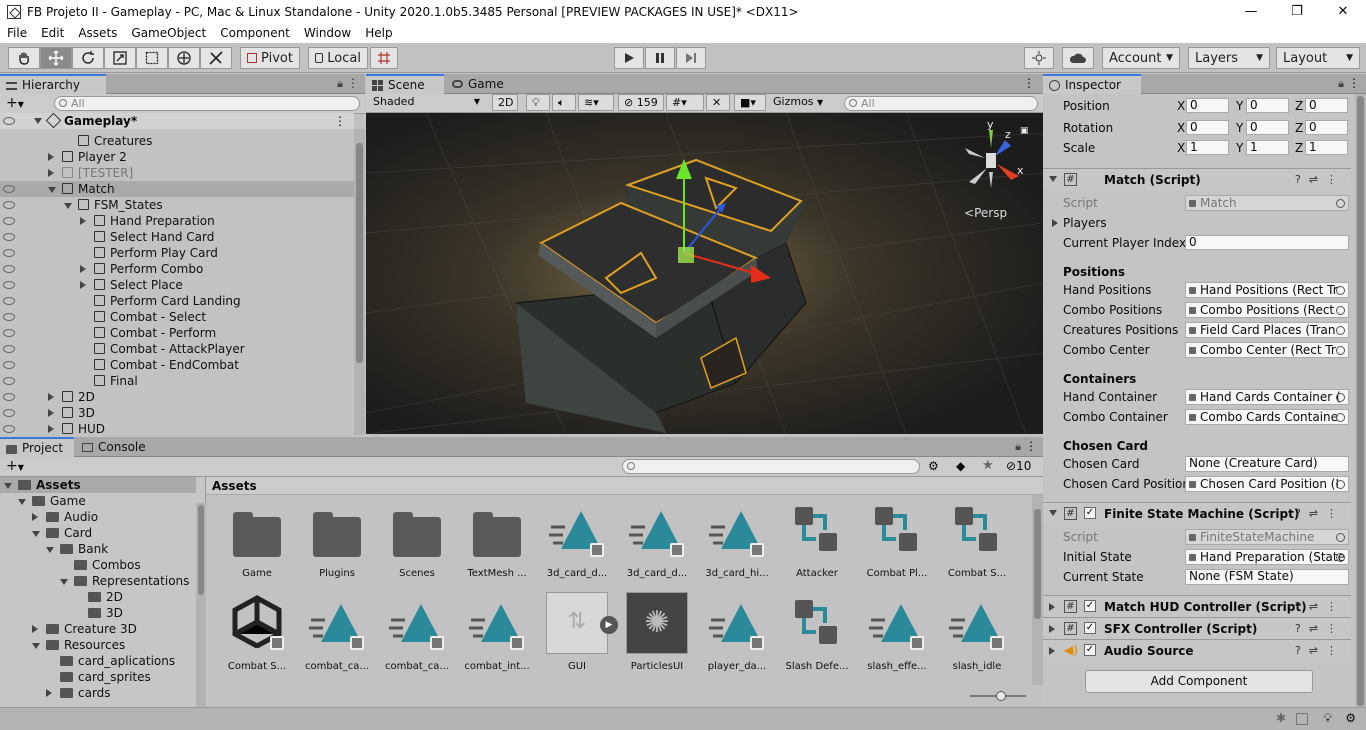  Describe the element at coordinates (1267, 417) in the screenshot. I see `combo-container-field: Combo Cards Containe` at that location.